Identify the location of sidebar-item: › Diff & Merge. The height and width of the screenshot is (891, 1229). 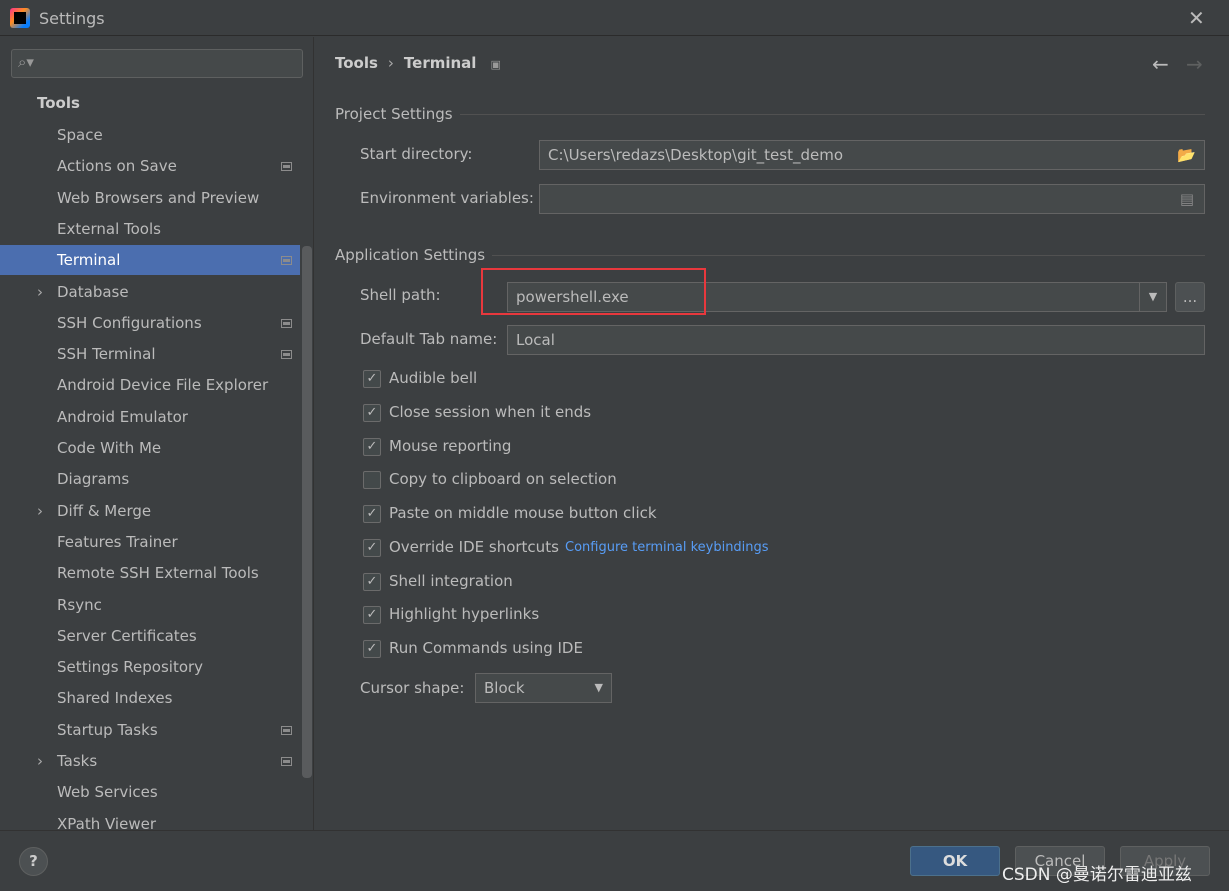
(150, 511).